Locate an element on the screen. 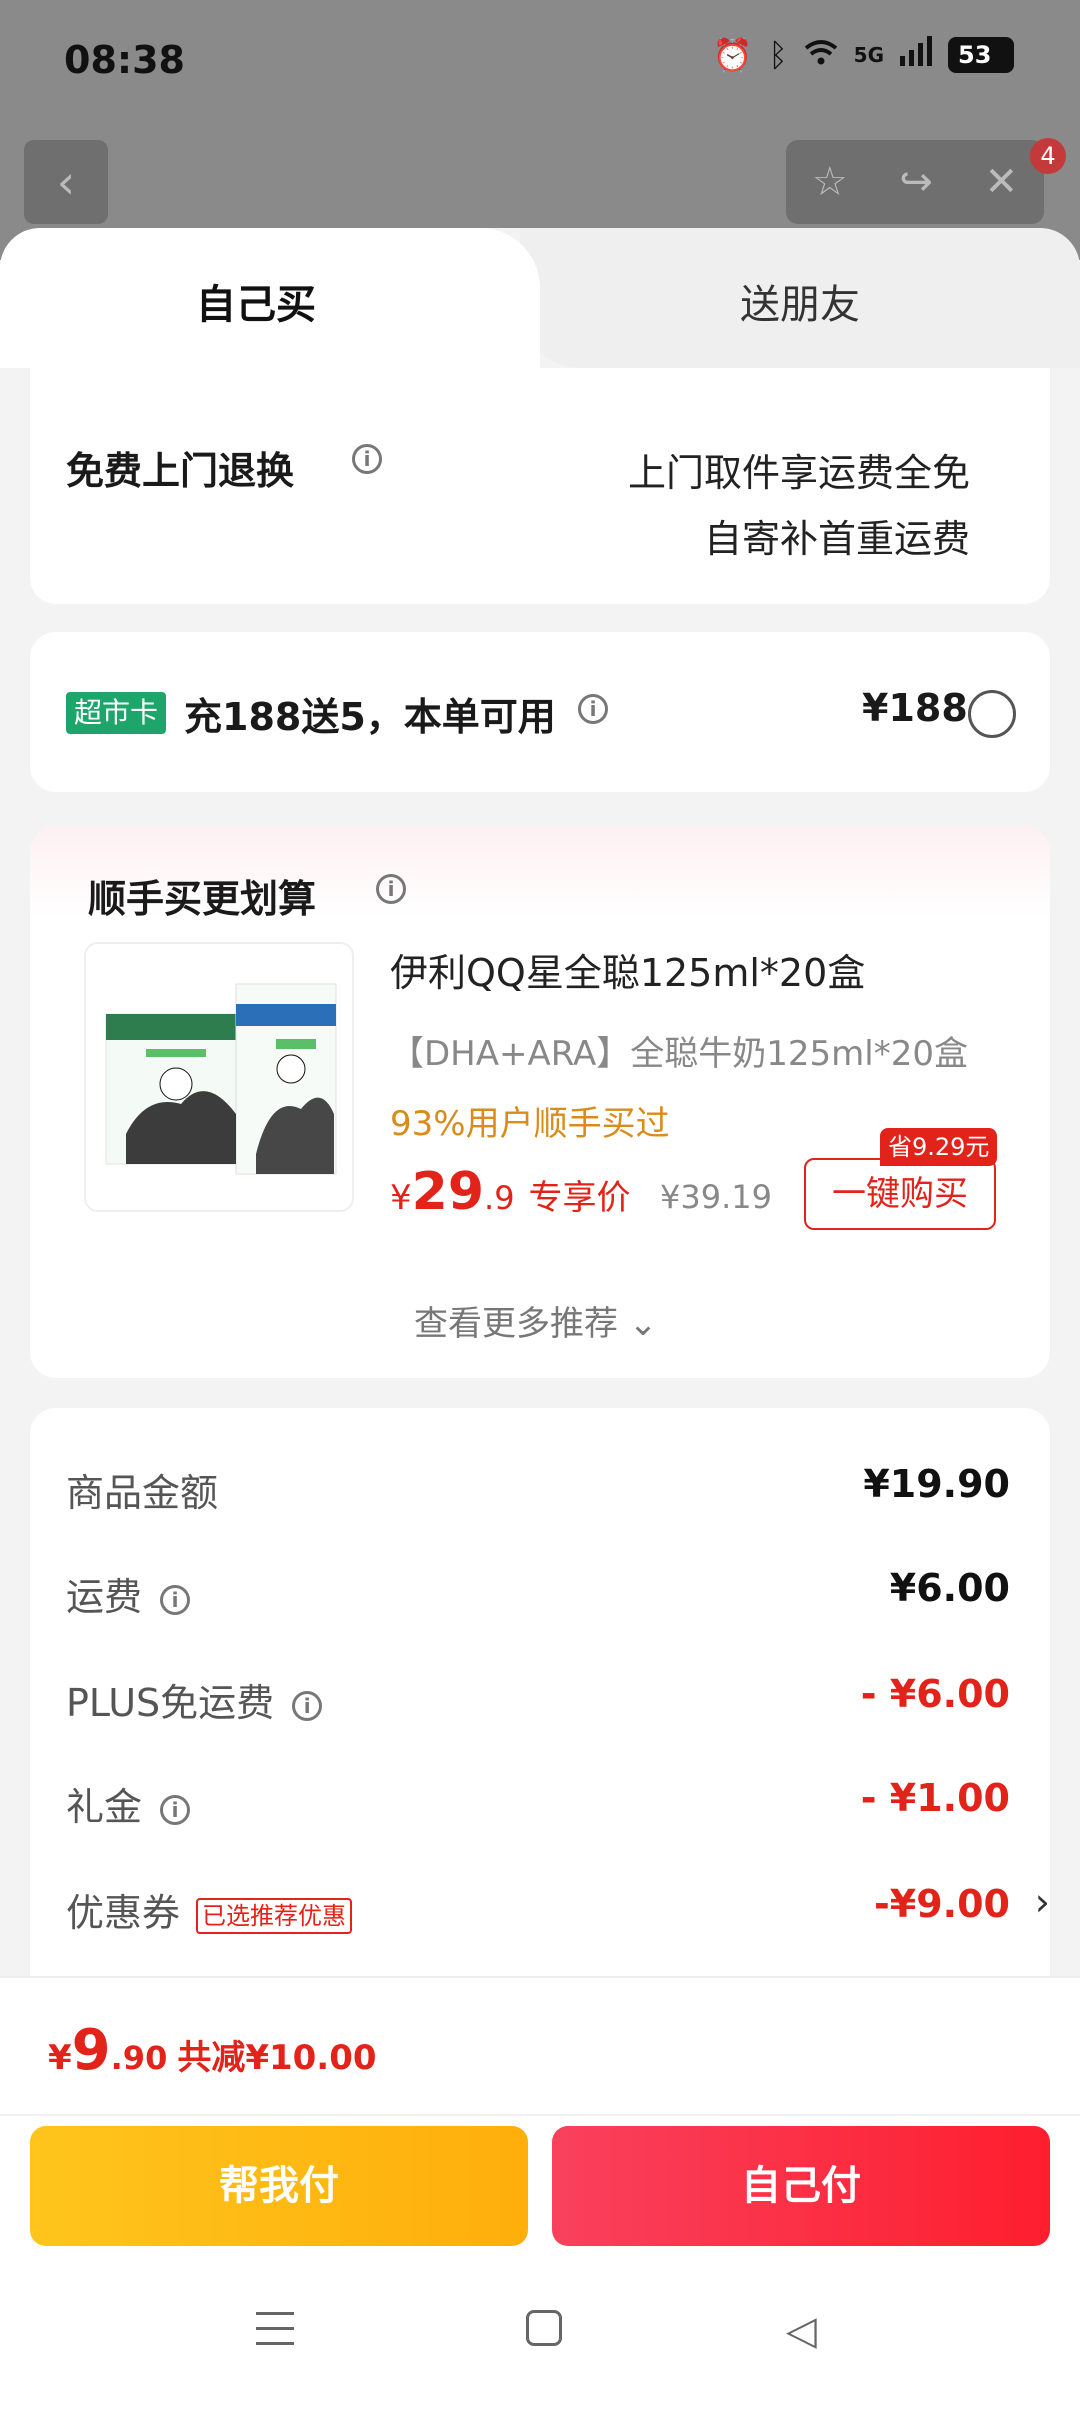  alarm-icon: ⏰ is located at coordinates (732, 55).